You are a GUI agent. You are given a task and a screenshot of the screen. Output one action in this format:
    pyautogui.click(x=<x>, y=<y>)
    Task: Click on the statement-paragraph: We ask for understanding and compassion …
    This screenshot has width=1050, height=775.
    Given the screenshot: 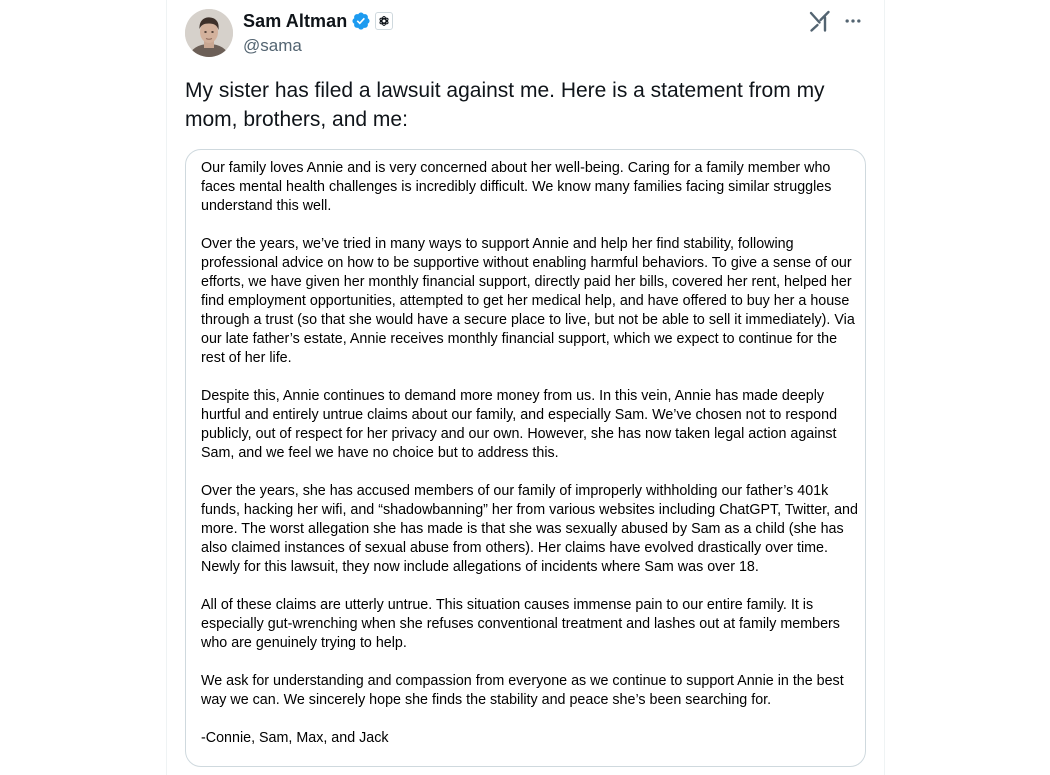 What is the action you would take?
    pyautogui.click(x=522, y=690)
    